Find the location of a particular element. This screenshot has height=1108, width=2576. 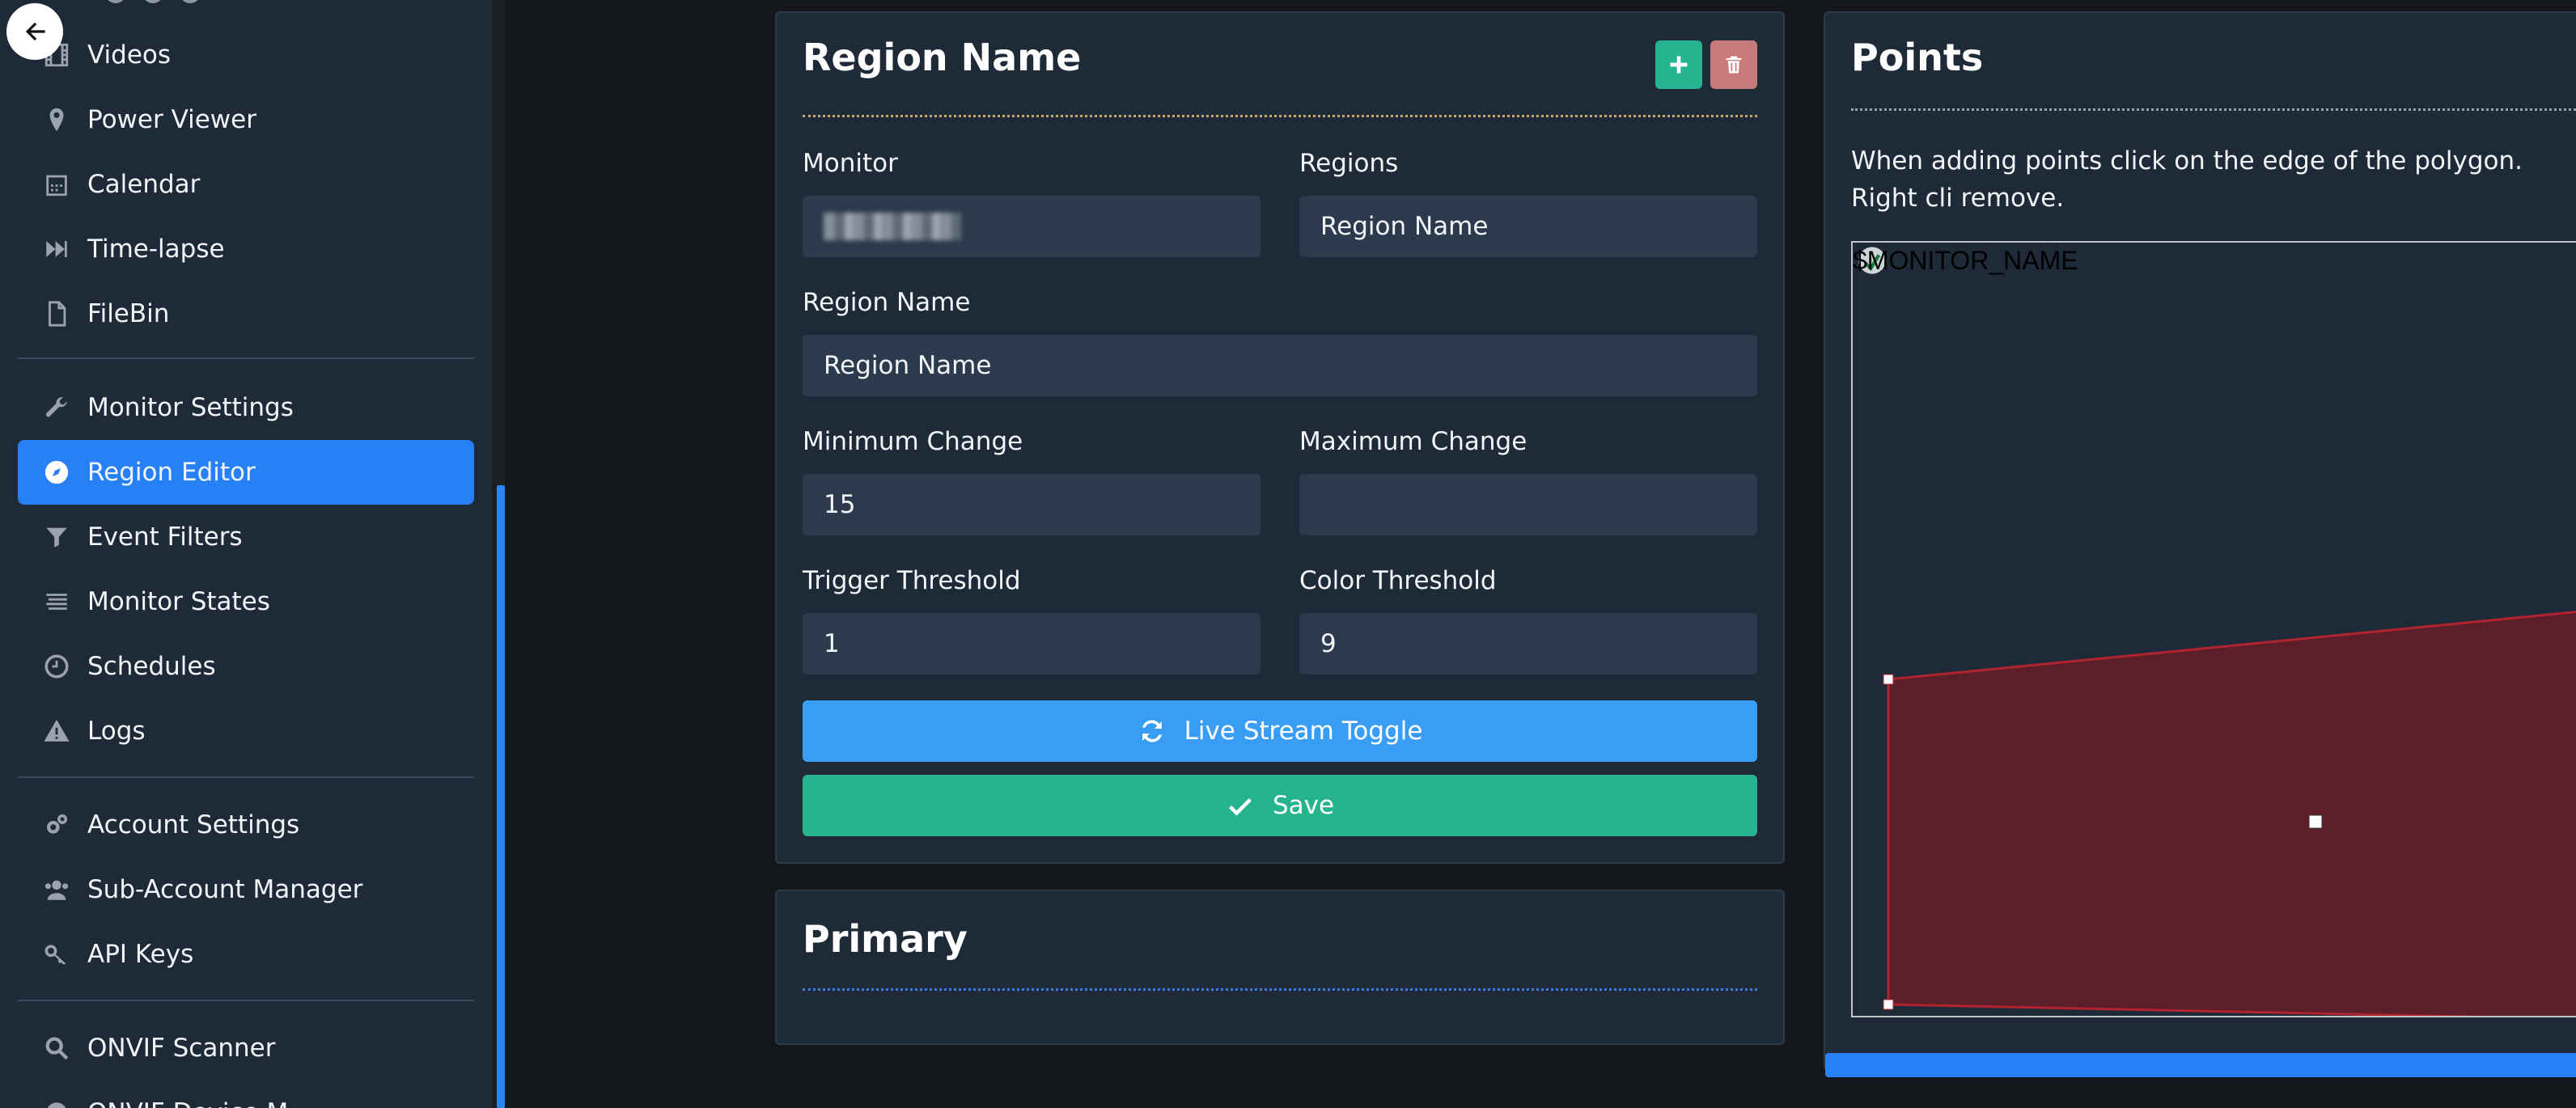

compass-icon is located at coordinates (56, 472).